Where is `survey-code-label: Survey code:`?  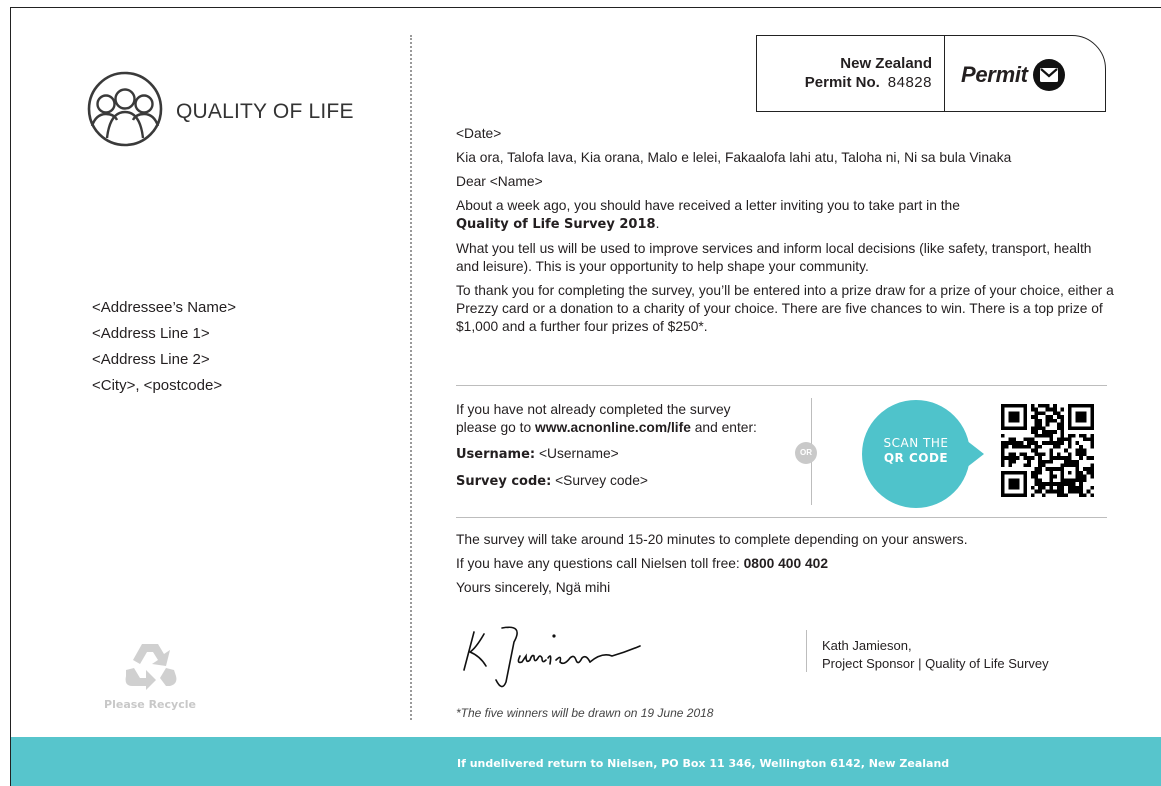 survey-code-label: Survey code: is located at coordinates (504, 481).